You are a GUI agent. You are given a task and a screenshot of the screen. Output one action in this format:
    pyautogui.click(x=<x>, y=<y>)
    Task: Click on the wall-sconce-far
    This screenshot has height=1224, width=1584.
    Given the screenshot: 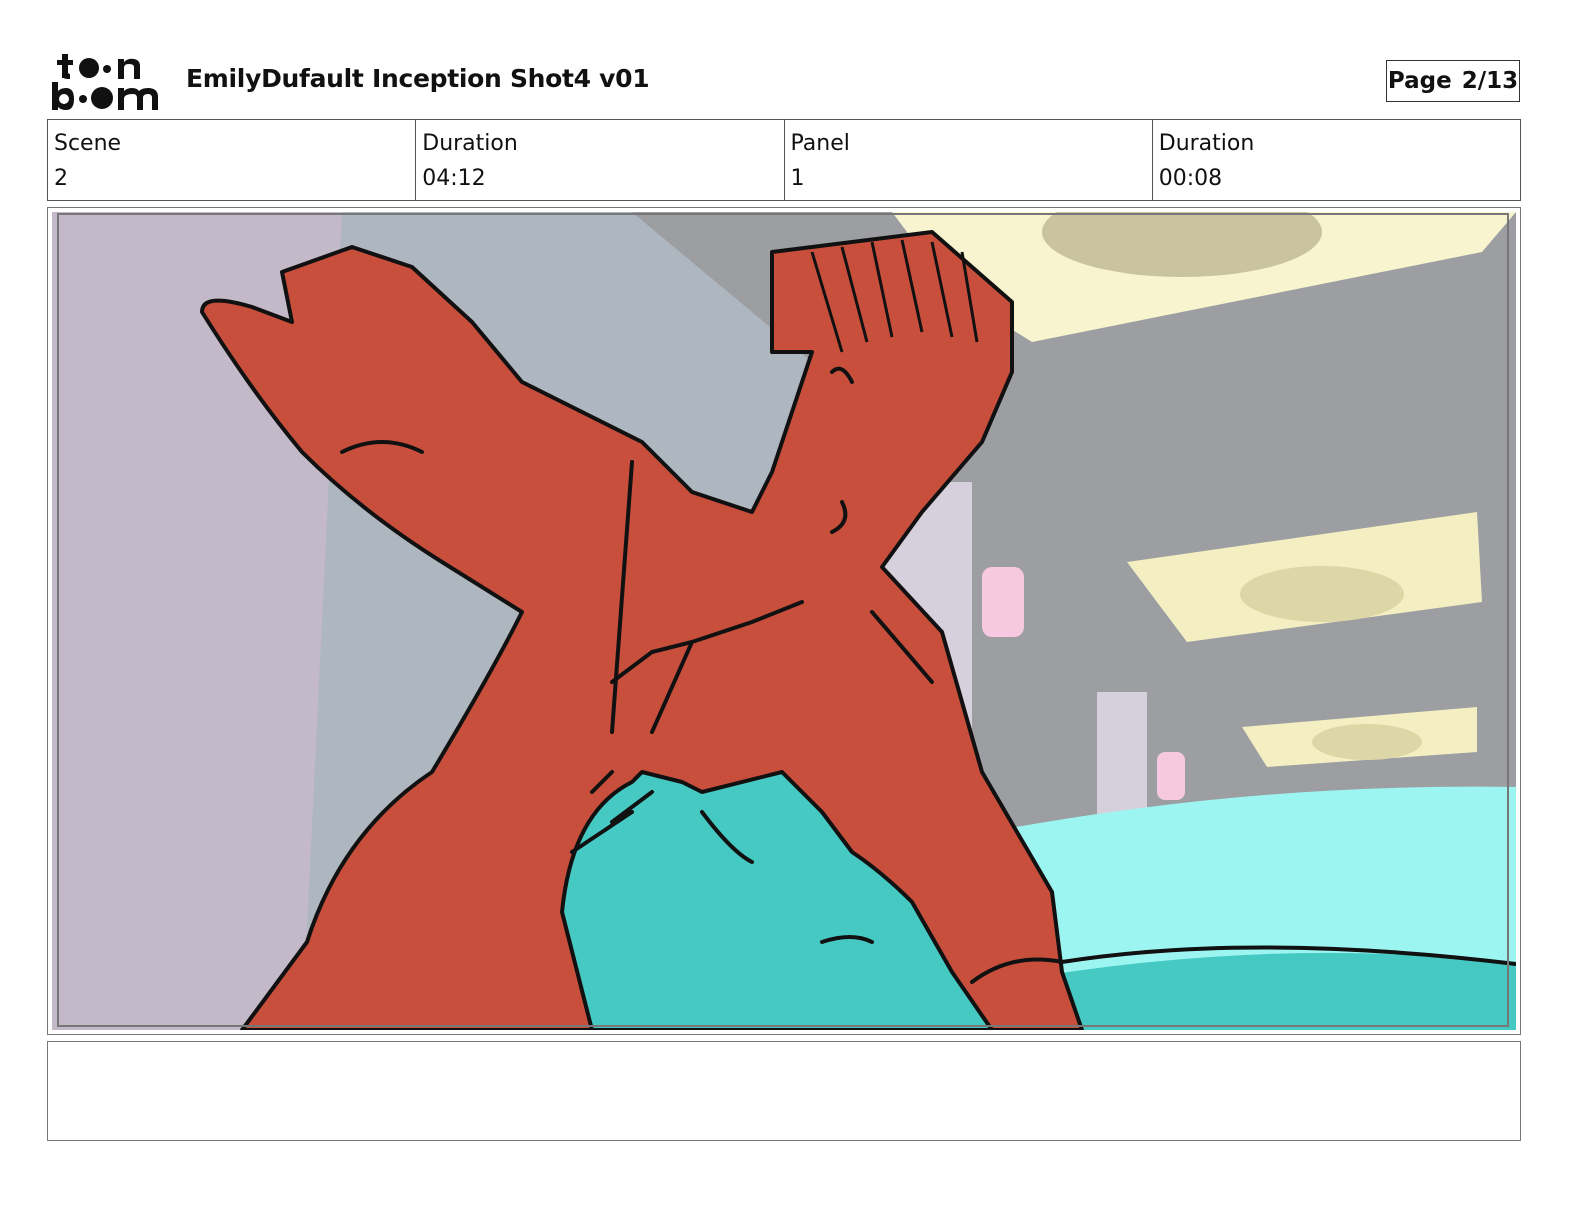 What is the action you would take?
    pyautogui.click(x=1171, y=776)
    